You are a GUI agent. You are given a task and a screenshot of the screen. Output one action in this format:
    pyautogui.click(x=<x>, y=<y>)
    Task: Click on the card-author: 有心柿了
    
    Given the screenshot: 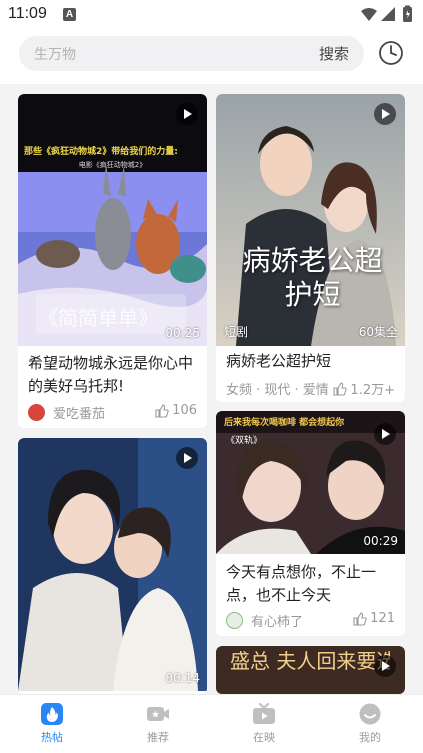 What is the action you would take?
    pyautogui.click(x=264, y=620)
    